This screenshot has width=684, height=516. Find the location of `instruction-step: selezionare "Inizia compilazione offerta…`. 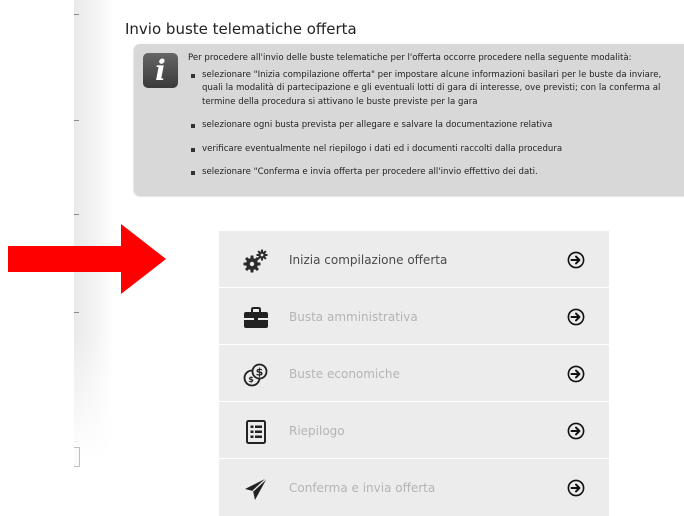

instruction-step: selezionare "Inizia compilazione offerta… is located at coordinates (436, 89).